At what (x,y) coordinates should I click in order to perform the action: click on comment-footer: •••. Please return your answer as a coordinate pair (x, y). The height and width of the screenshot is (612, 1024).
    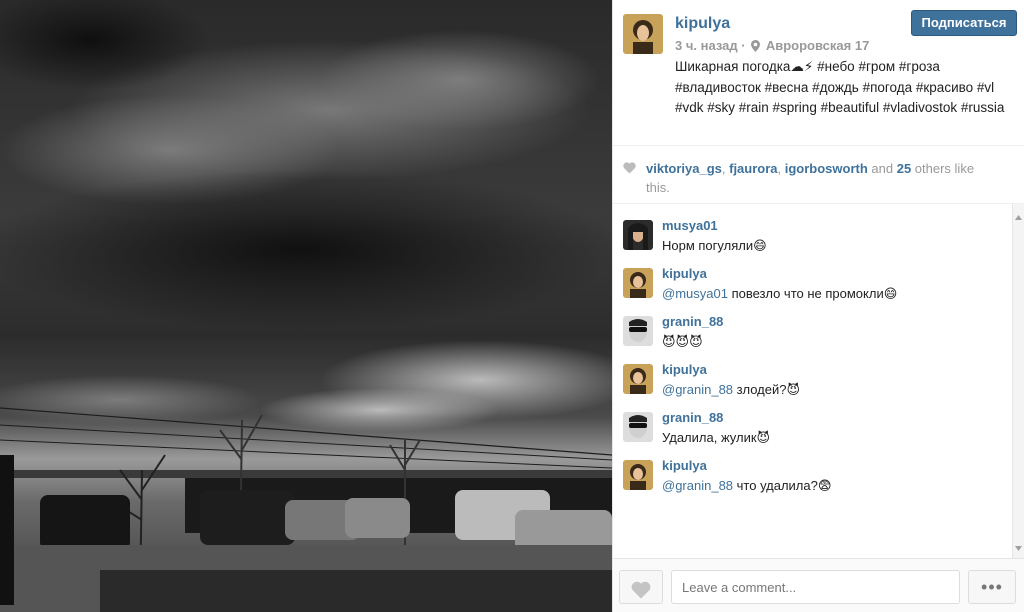
    Looking at the image, I should click on (818, 585).